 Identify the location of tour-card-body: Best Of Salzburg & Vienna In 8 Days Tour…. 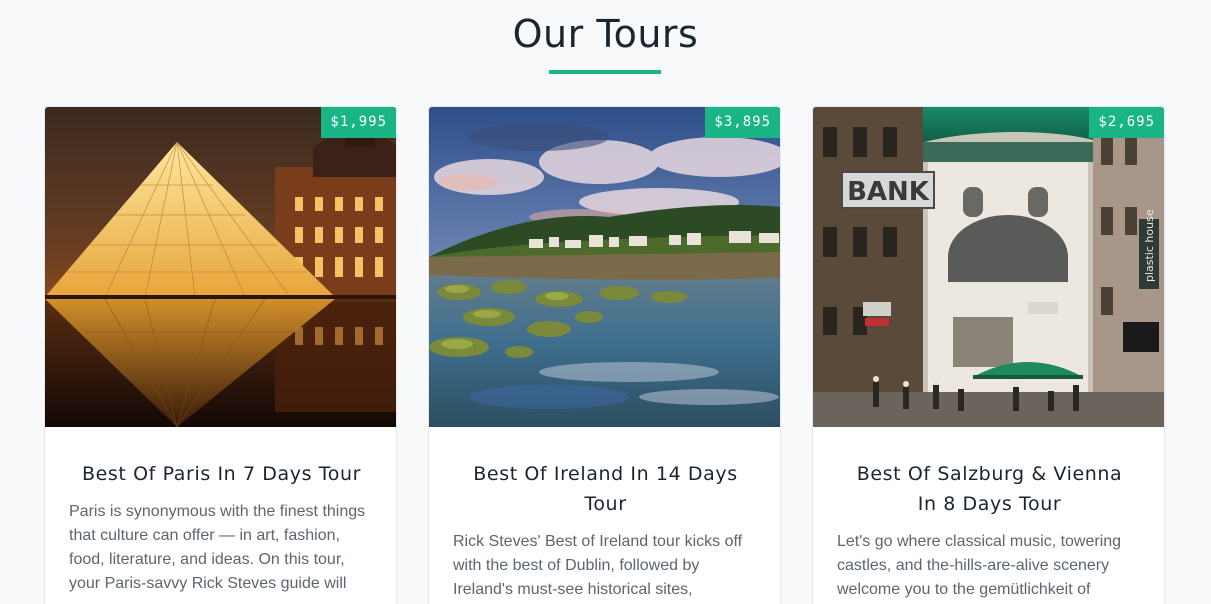
(988, 530).